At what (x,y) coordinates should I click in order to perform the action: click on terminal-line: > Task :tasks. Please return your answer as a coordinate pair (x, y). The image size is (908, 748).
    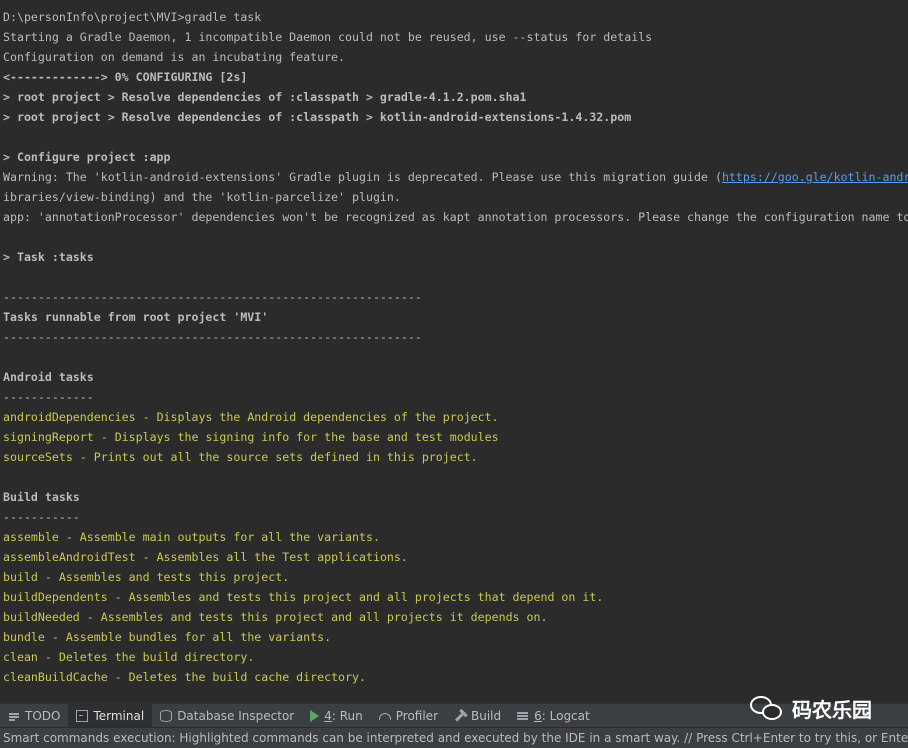
    Looking at the image, I should click on (454, 257).